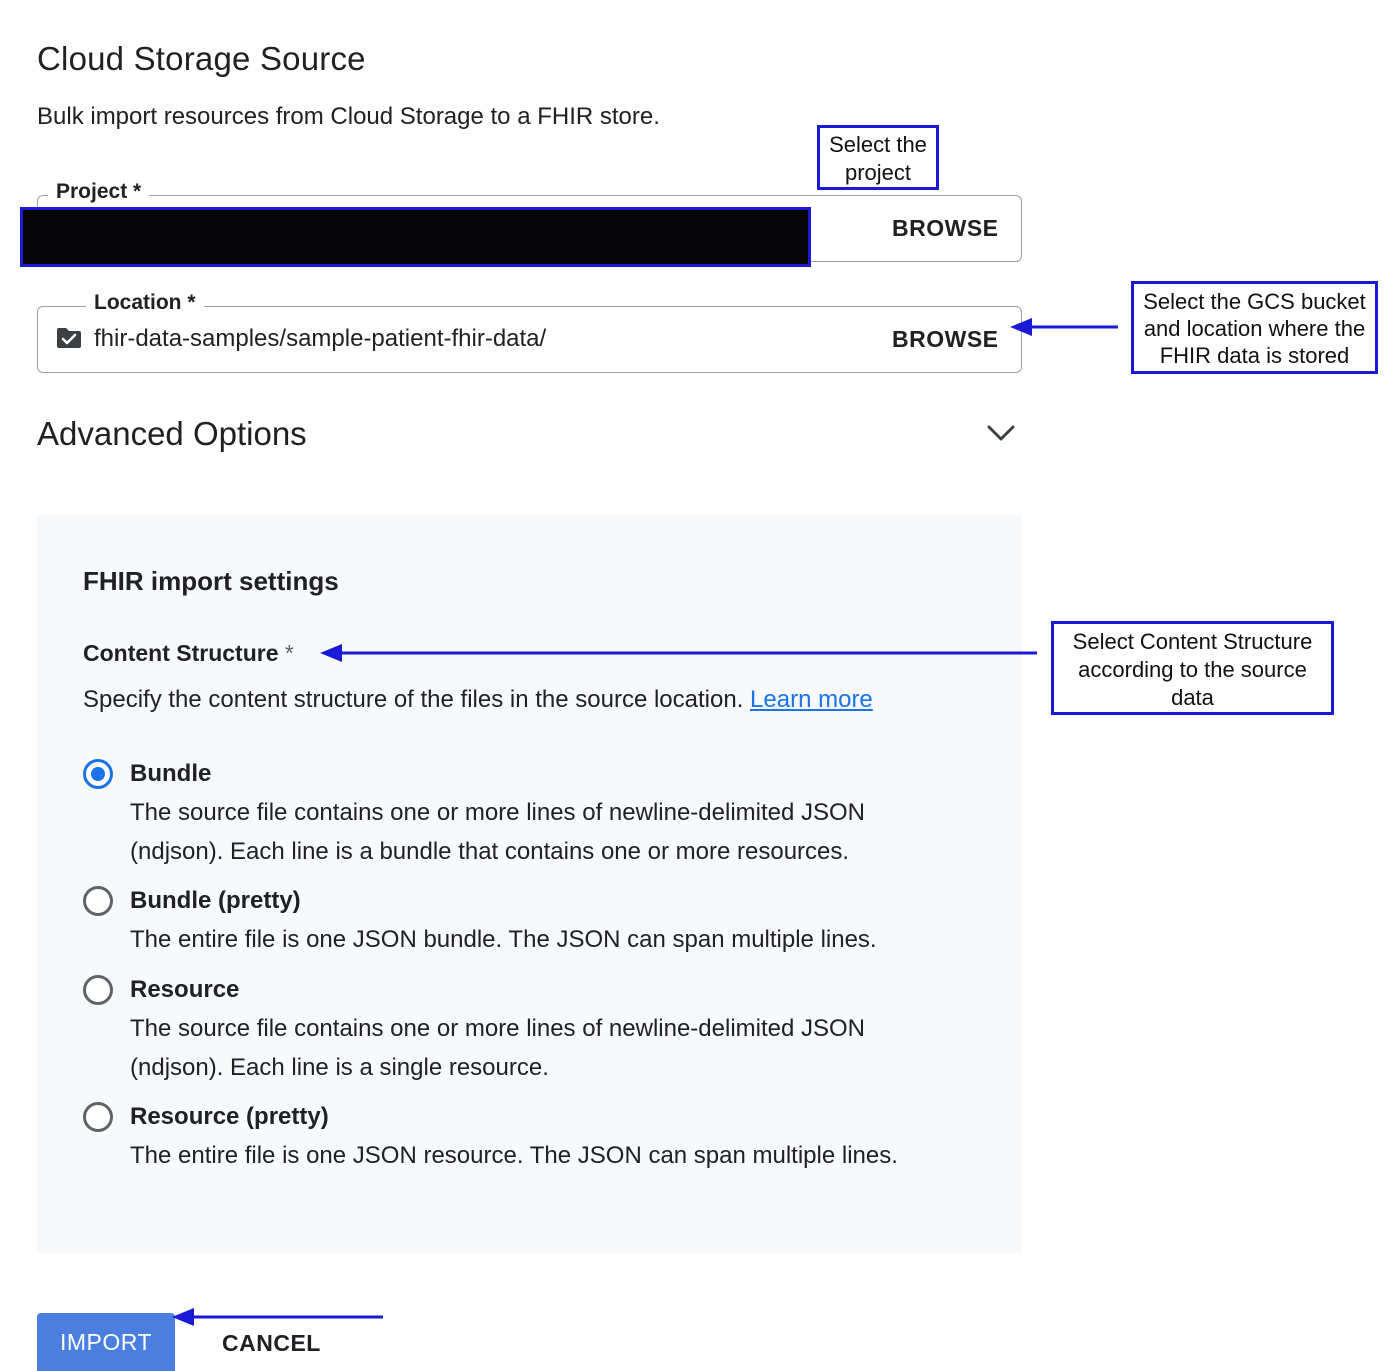 This screenshot has width=1400, height=1371. Describe the element at coordinates (271, 1343) in the screenshot. I see `cancel-button: CANCEL` at that location.